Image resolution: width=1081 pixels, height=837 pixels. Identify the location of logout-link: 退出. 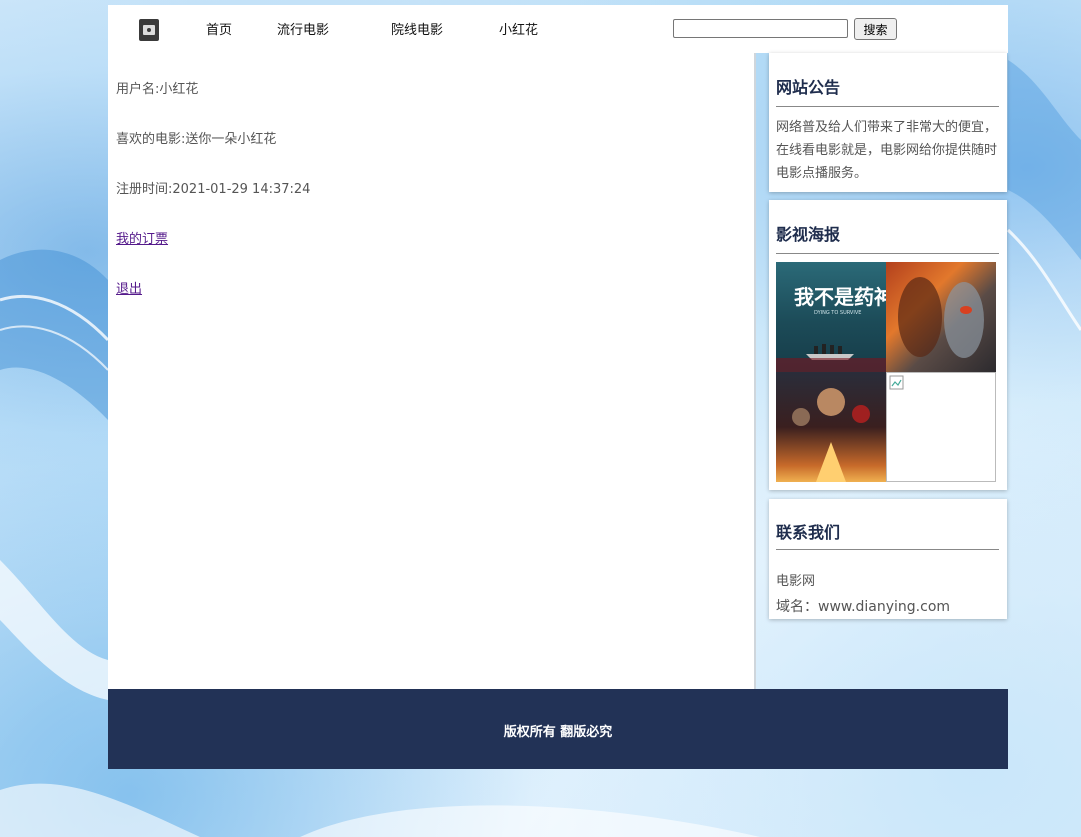
(129, 289).